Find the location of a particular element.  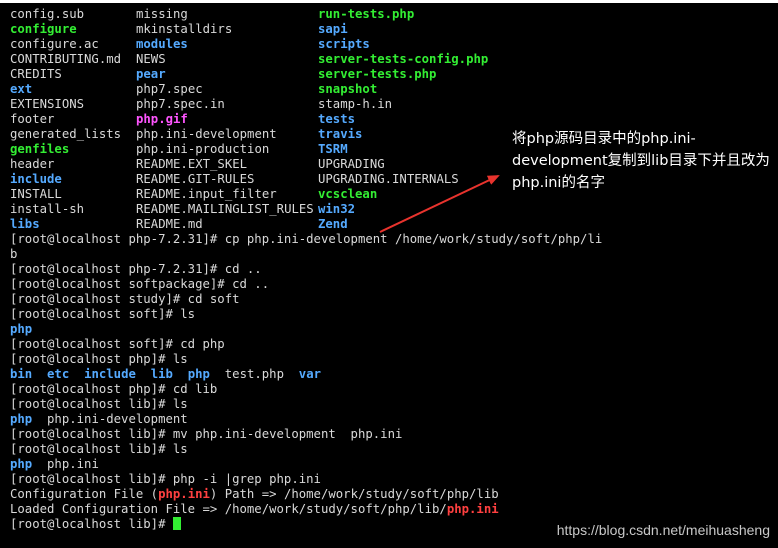

prompt: [root@localhost lib]# is located at coordinates (91, 524).